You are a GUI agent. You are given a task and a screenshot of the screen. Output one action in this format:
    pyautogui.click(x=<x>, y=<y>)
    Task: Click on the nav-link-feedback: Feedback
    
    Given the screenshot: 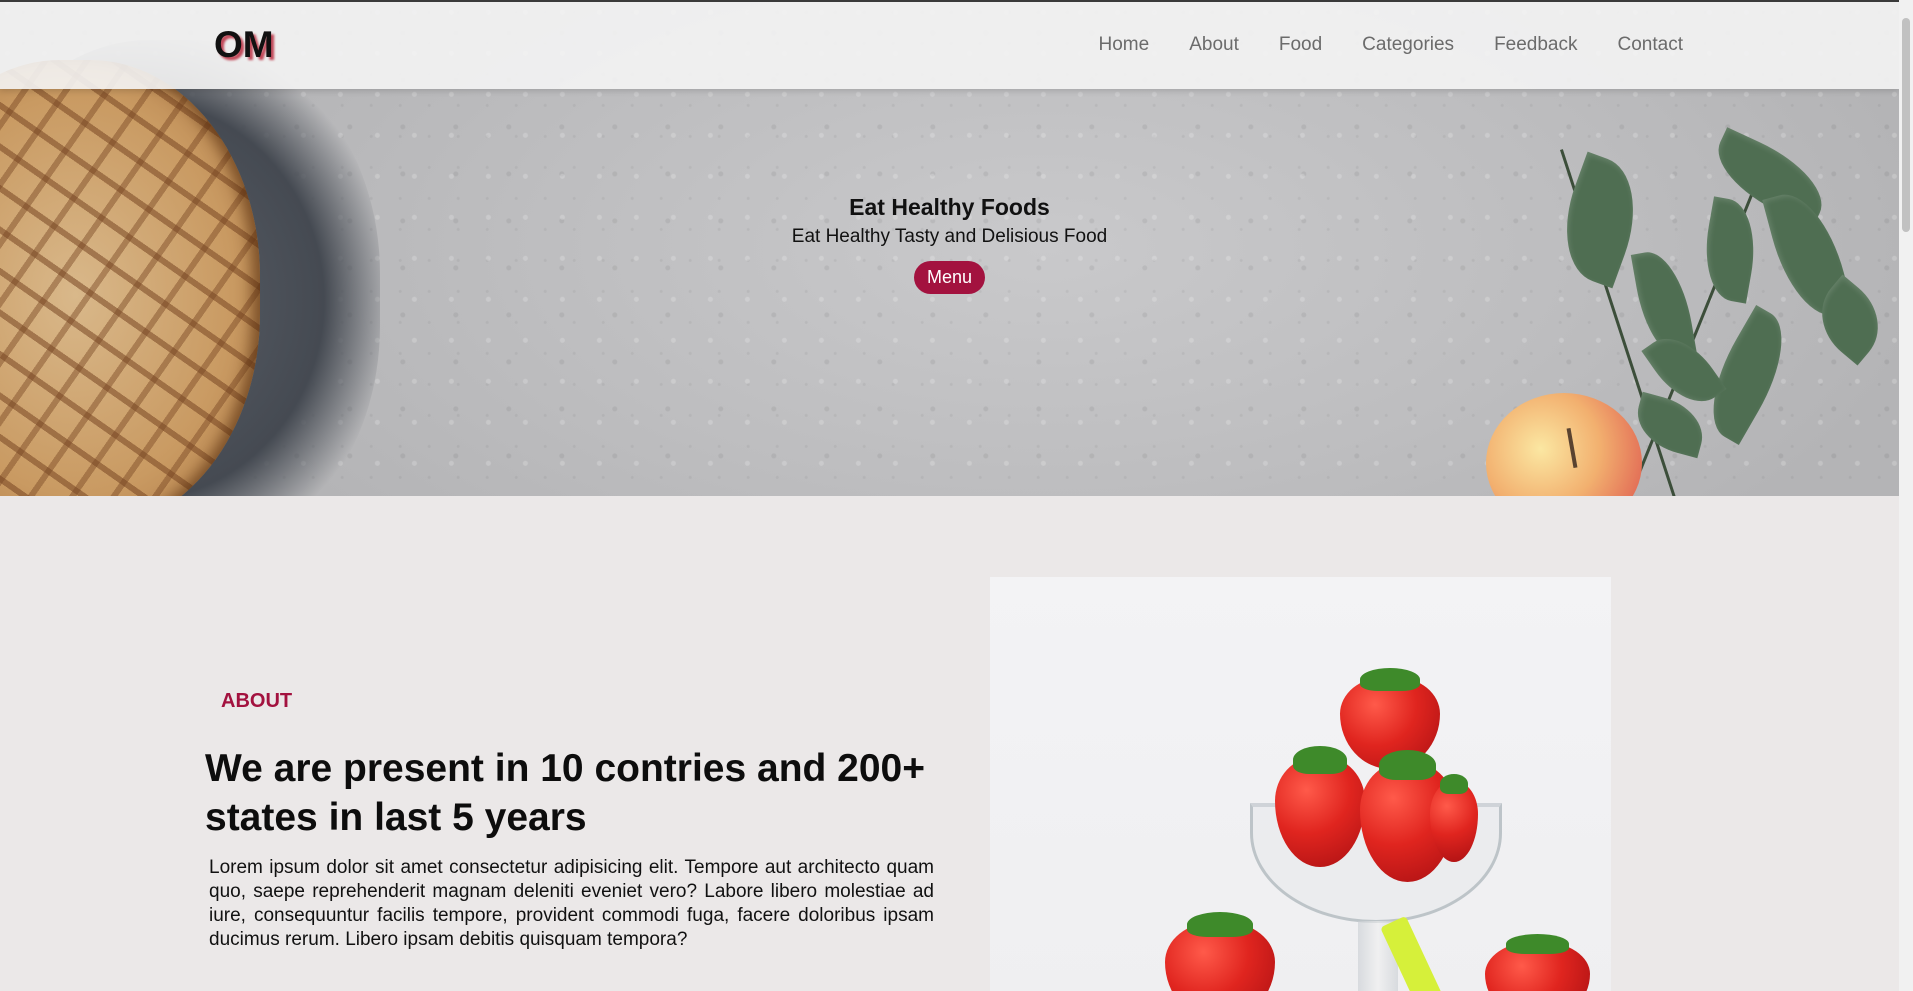 What is the action you would take?
    pyautogui.click(x=1535, y=45)
    